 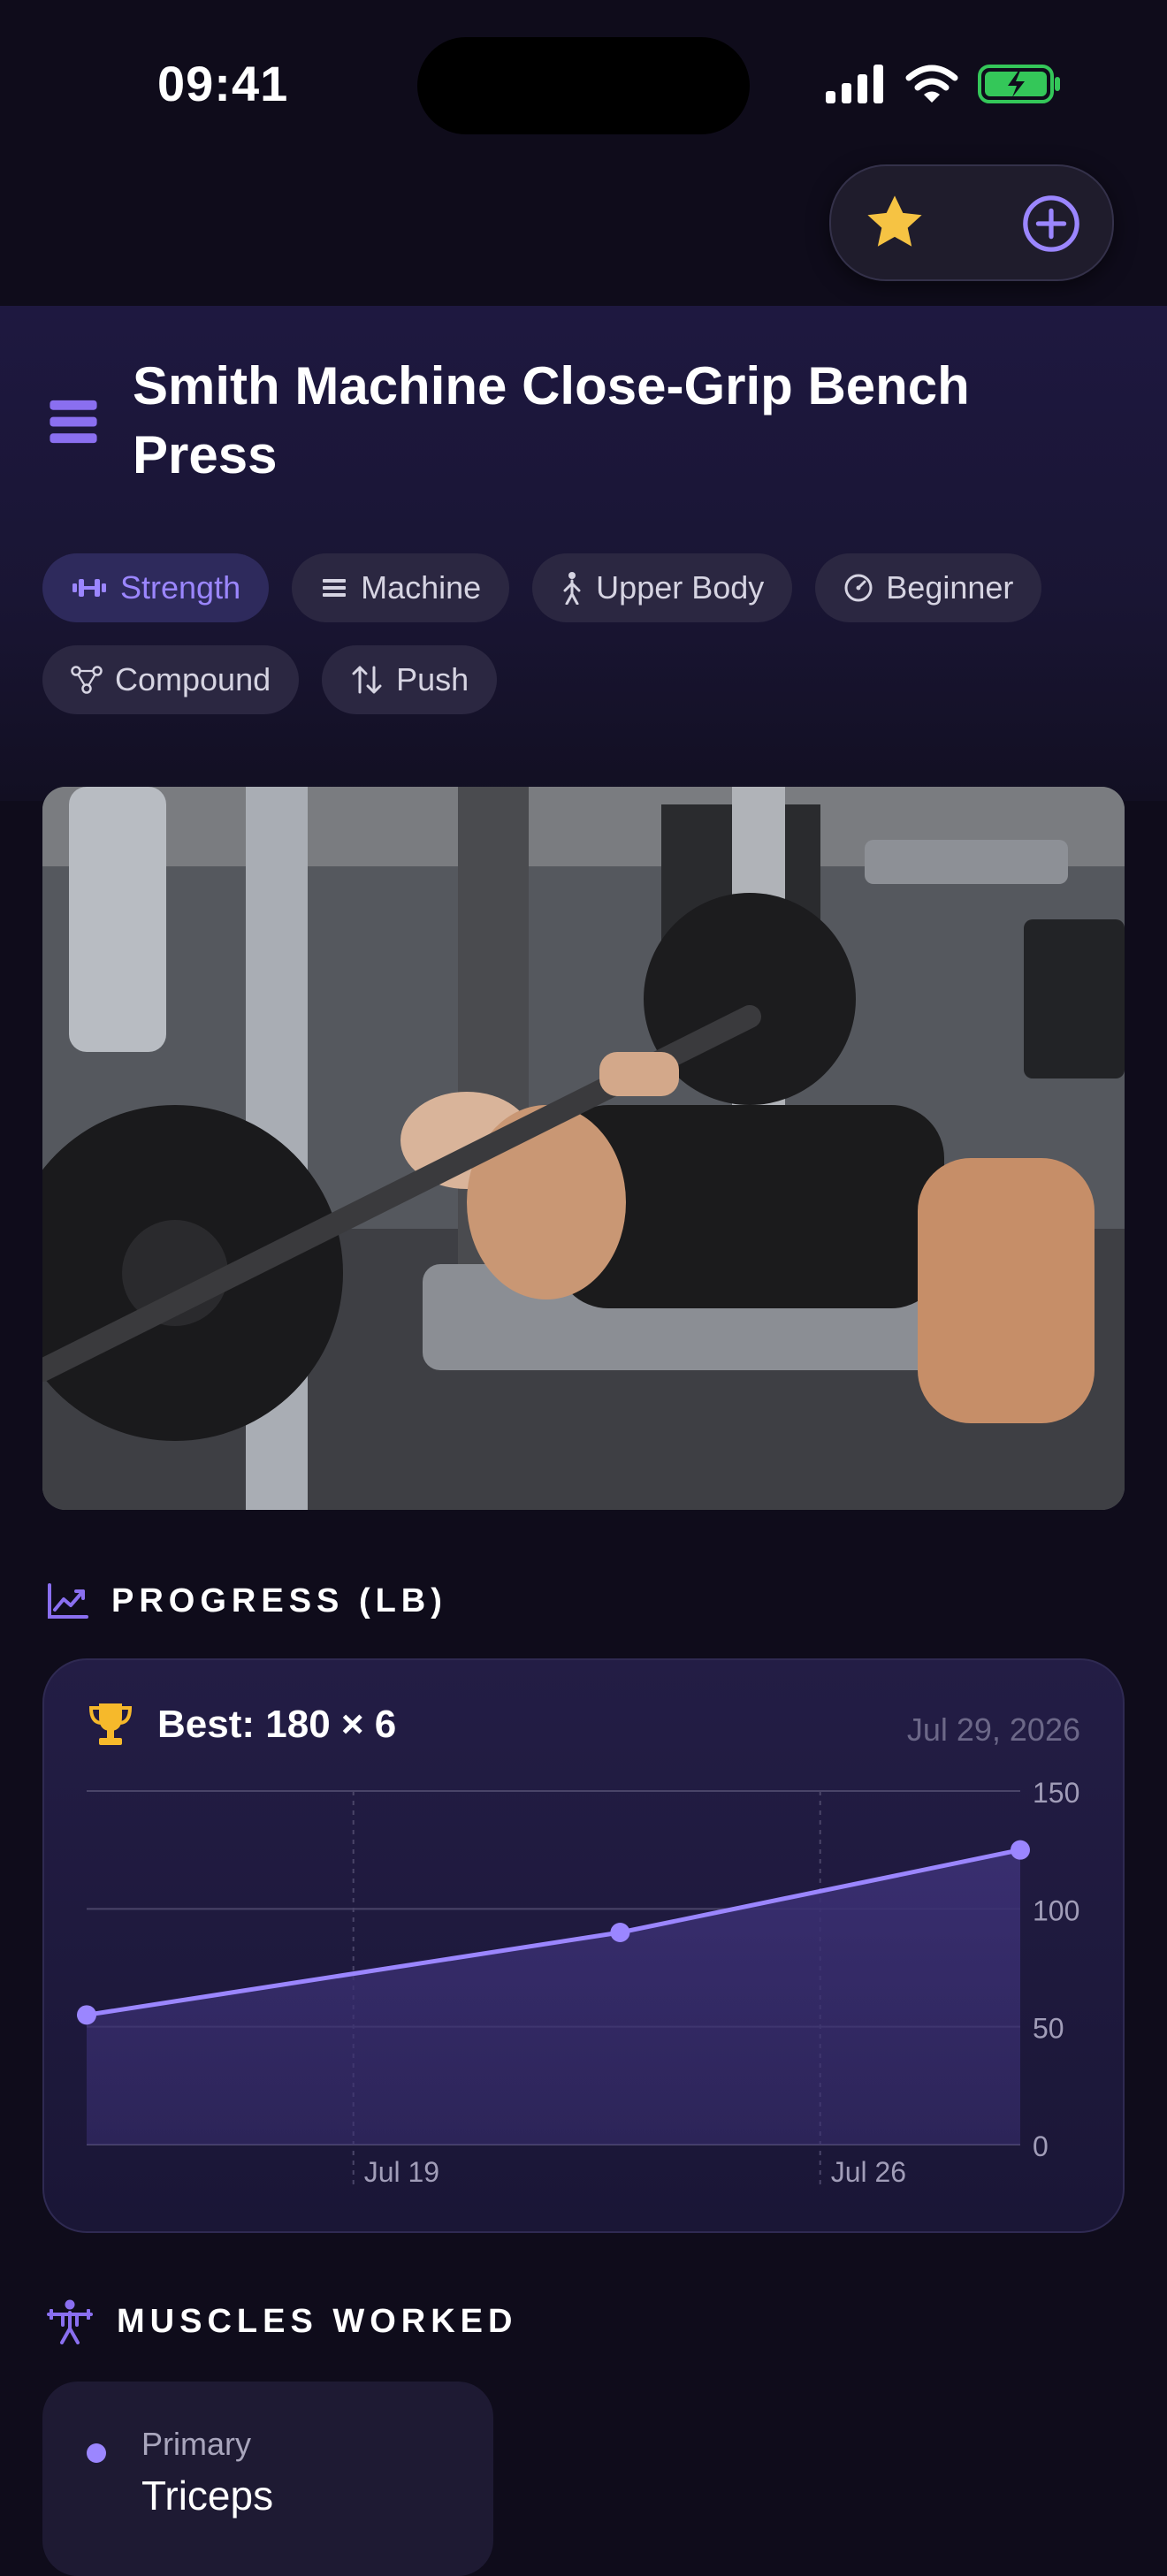 I want to click on tag-upper-body: Upper Body, so click(x=662, y=587).